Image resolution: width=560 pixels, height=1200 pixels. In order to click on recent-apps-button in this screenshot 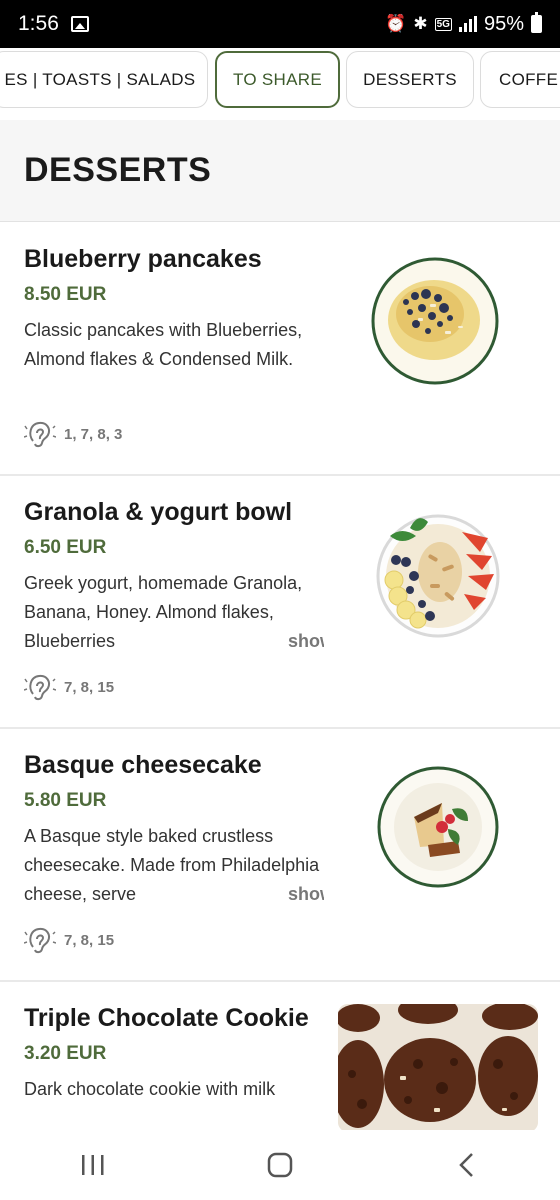, I will do `click(93, 1165)`.